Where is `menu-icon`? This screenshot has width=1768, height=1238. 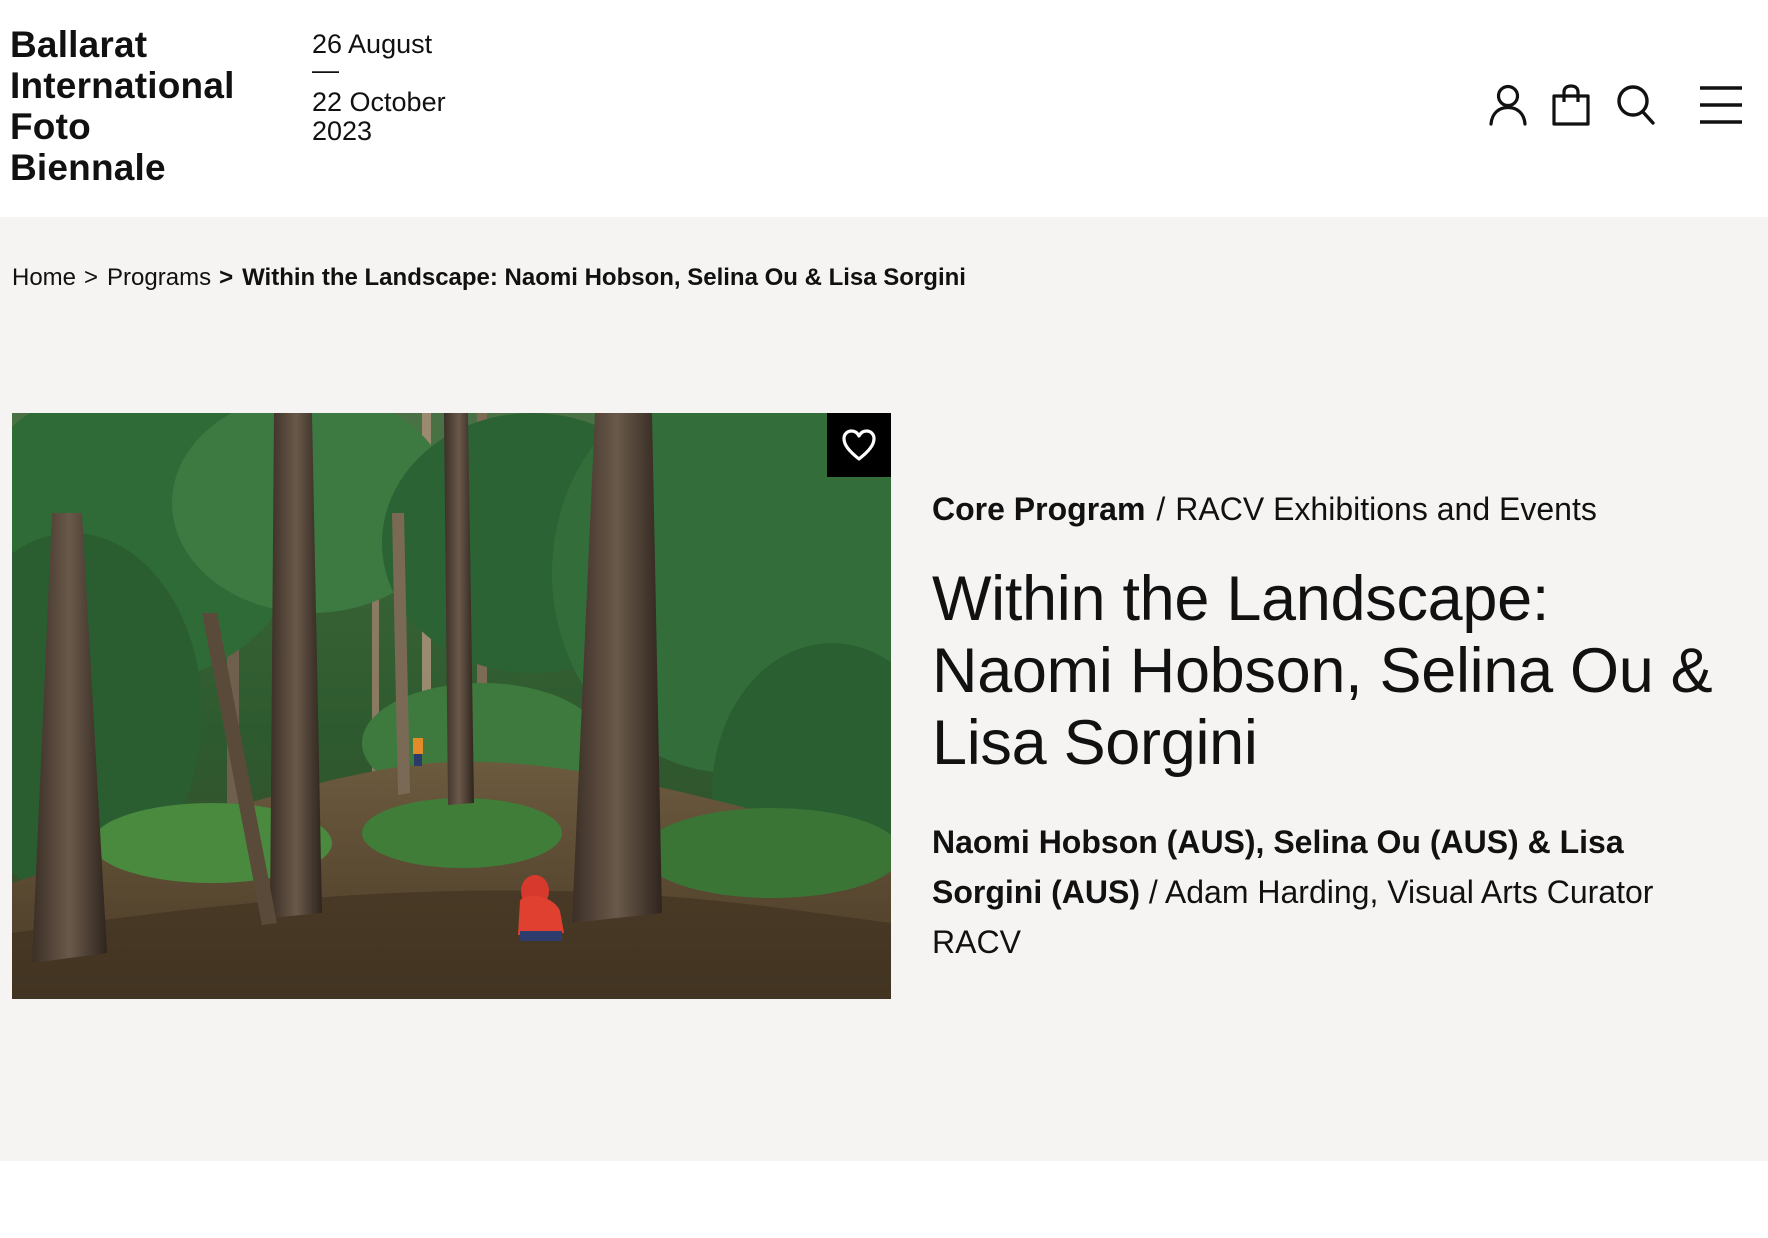
menu-icon is located at coordinates (1721, 105).